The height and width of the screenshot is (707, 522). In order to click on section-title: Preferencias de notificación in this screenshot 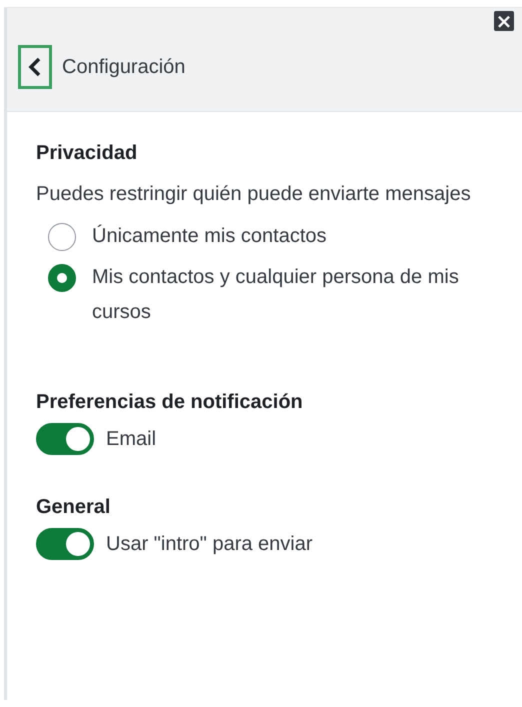, I will do `click(170, 402)`.